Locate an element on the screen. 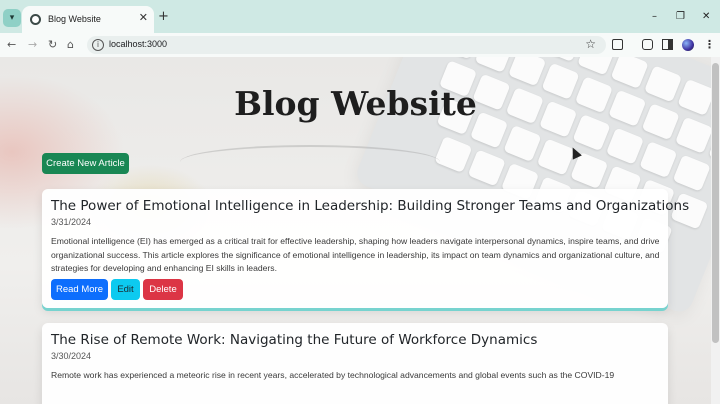 This screenshot has height=404, width=720. reload-button: ↻ is located at coordinates (52, 45).